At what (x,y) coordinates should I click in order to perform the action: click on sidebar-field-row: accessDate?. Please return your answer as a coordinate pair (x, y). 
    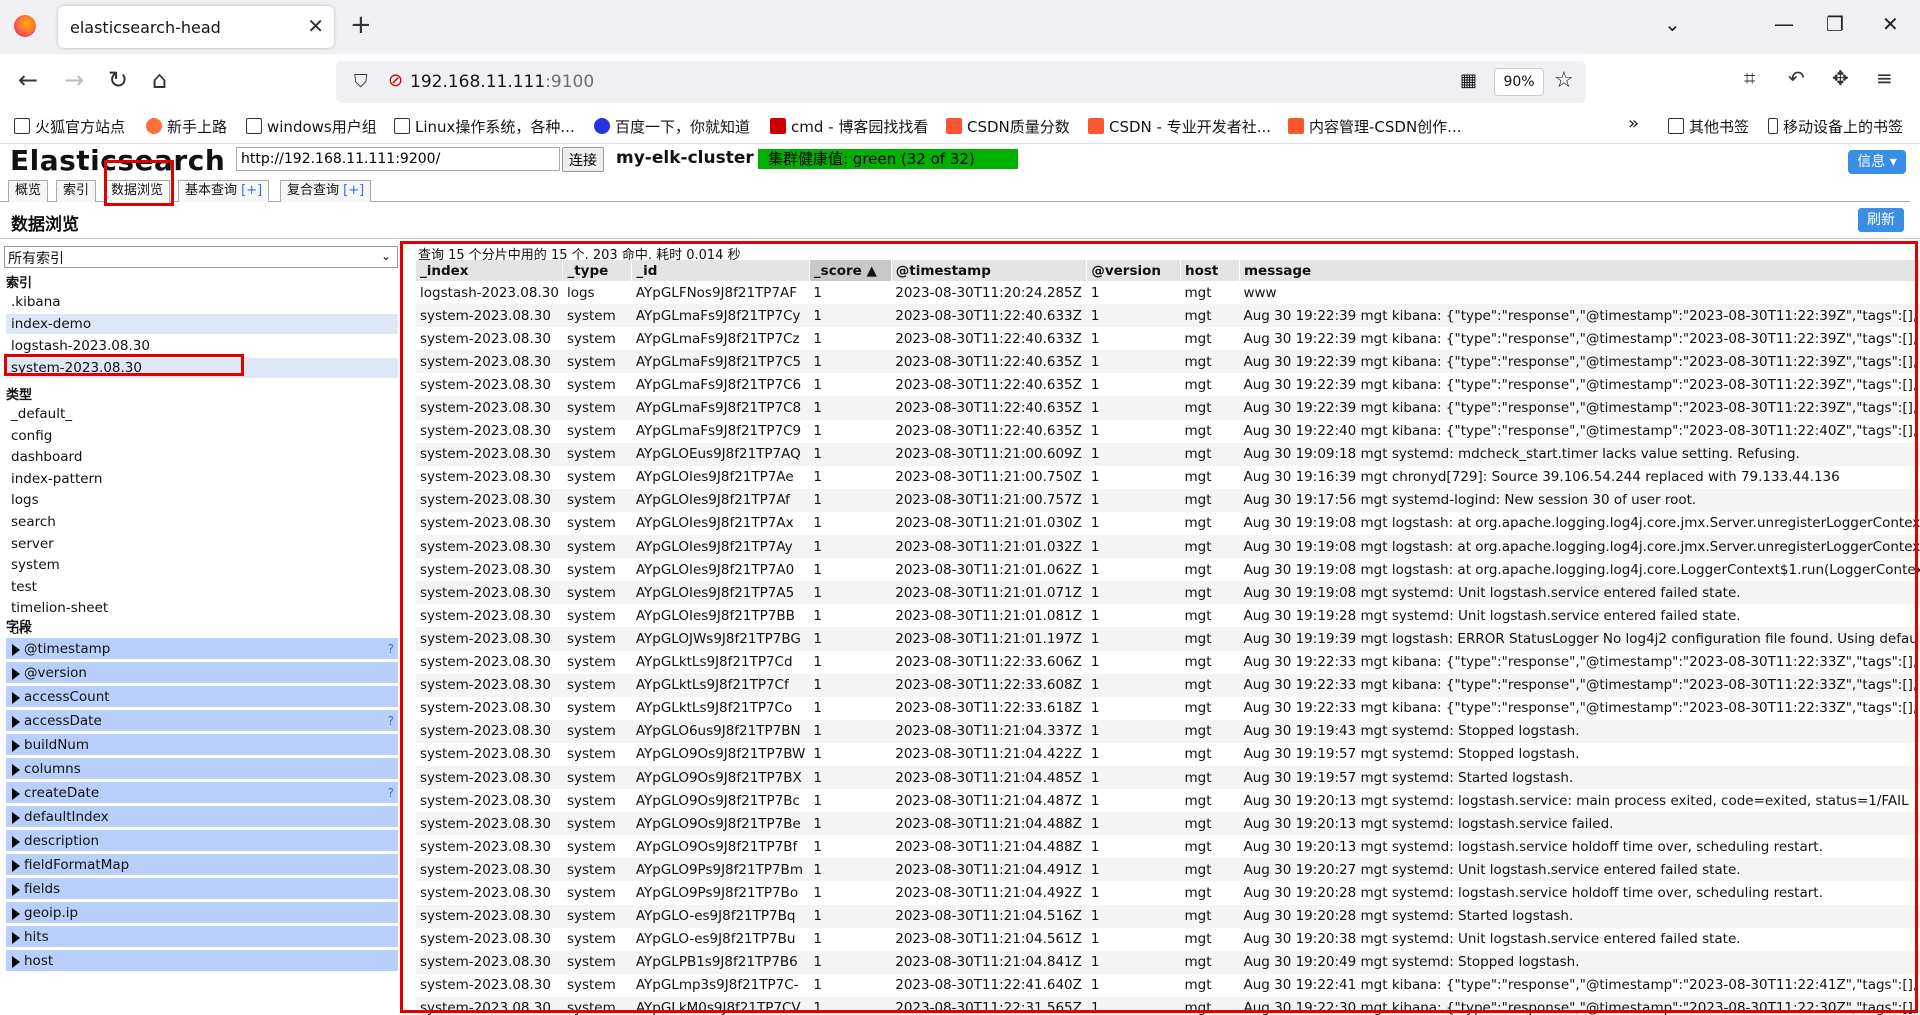
    Looking at the image, I should click on (202, 721).